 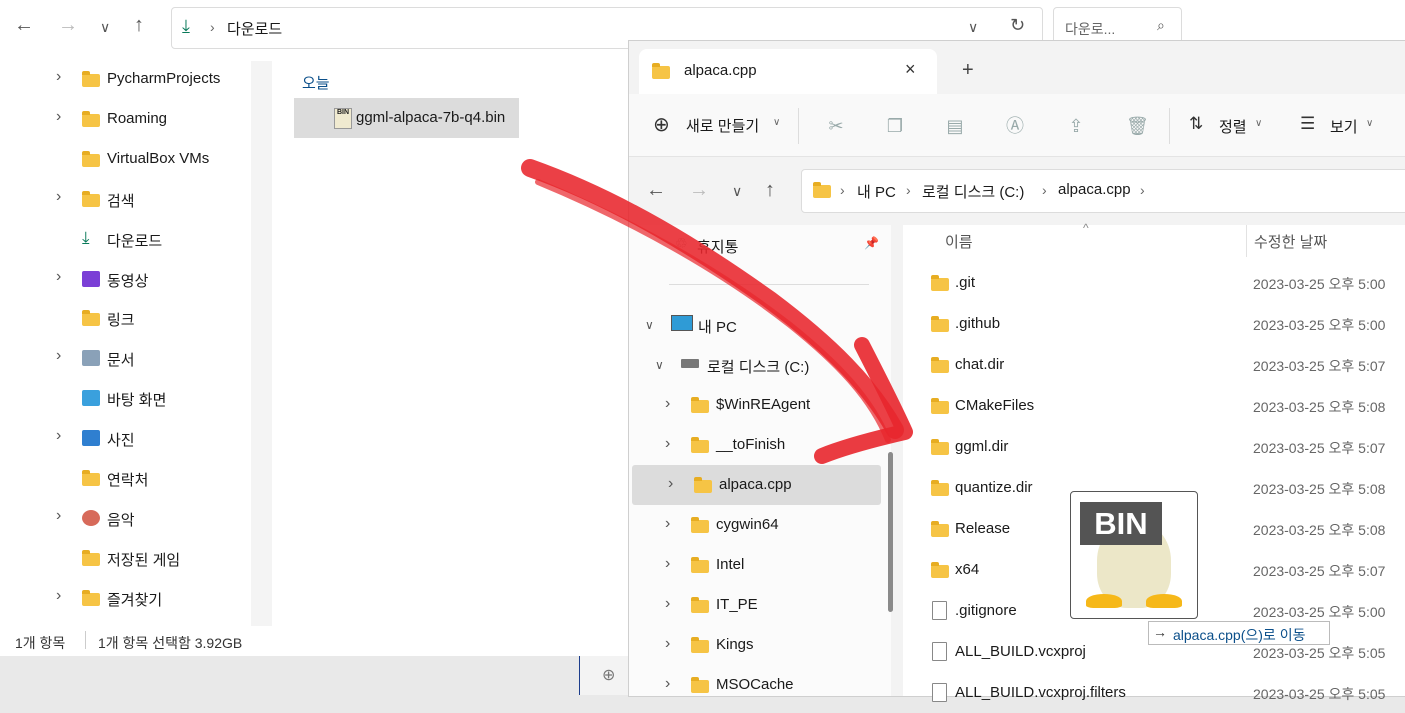 What do you see at coordinates (713, 311) in the screenshot?
I see `arrow-shaft-texture` at bounding box center [713, 311].